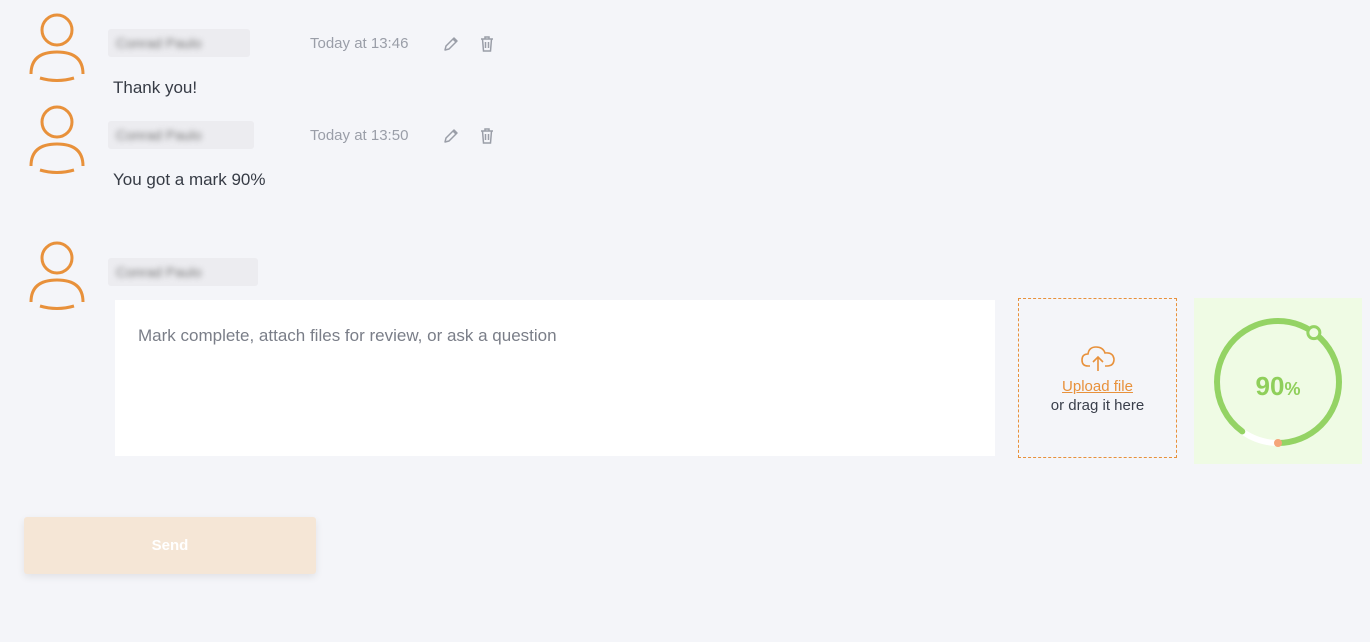  What do you see at coordinates (183, 272) in the screenshot?
I see `composer-author: Conrad Paulo` at bounding box center [183, 272].